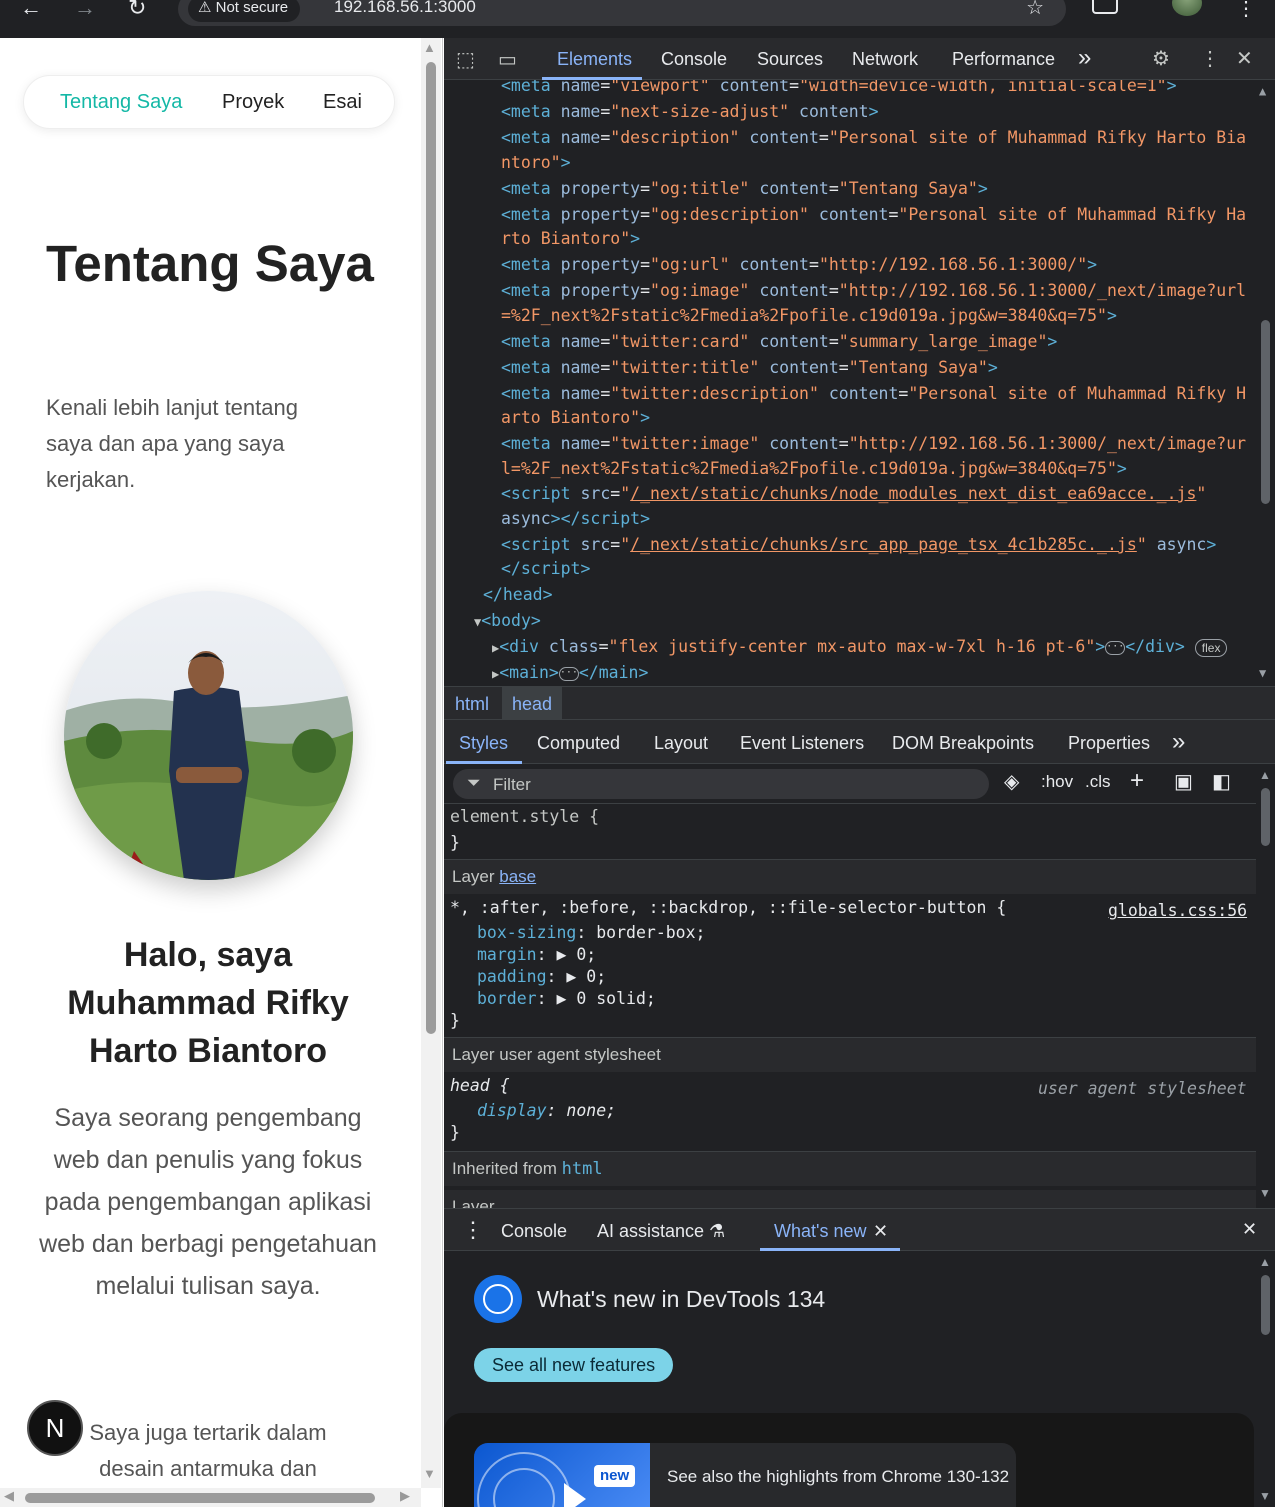 The image size is (1275, 1507). I want to click on back-icon: ←, so click(31, 9).